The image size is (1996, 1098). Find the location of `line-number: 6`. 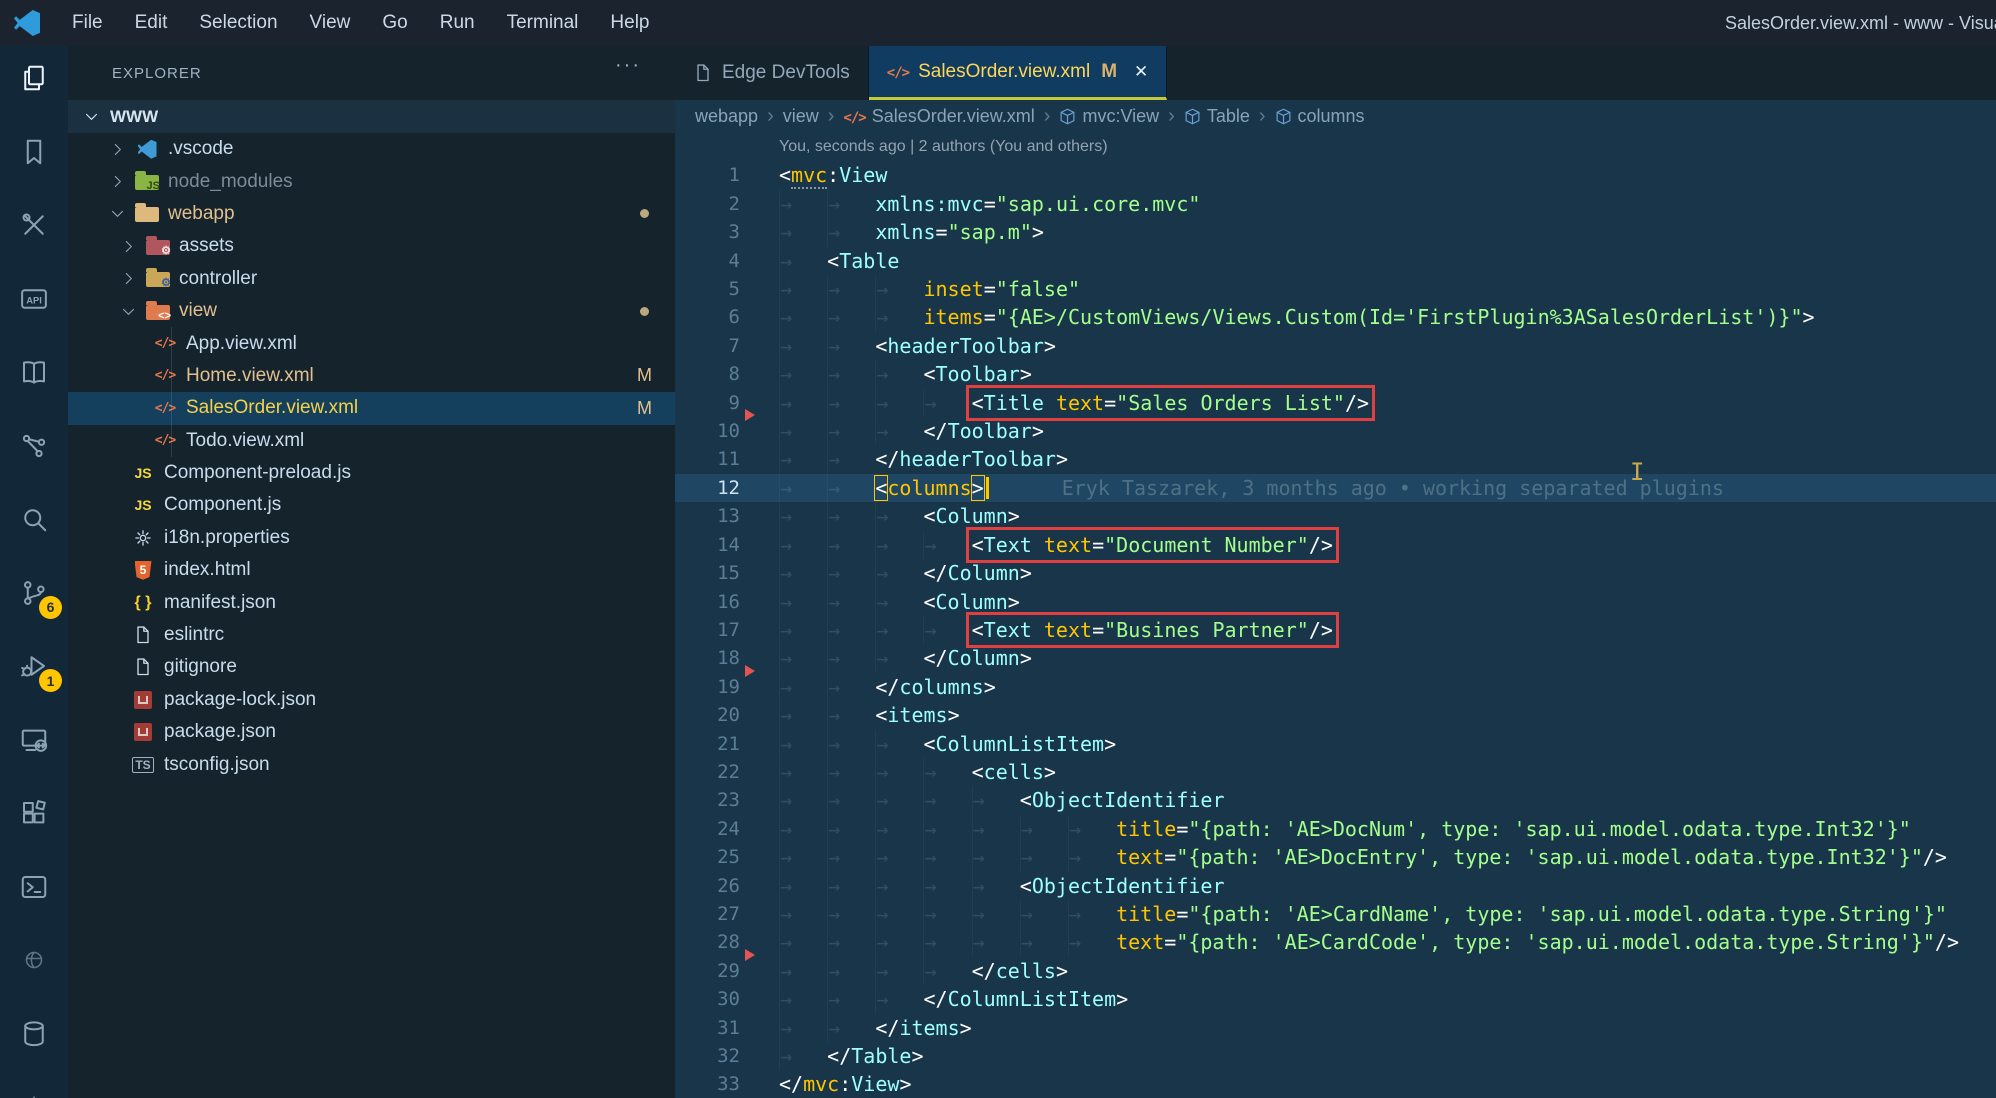

line-number: 6 is located at coordinates (707, 317).